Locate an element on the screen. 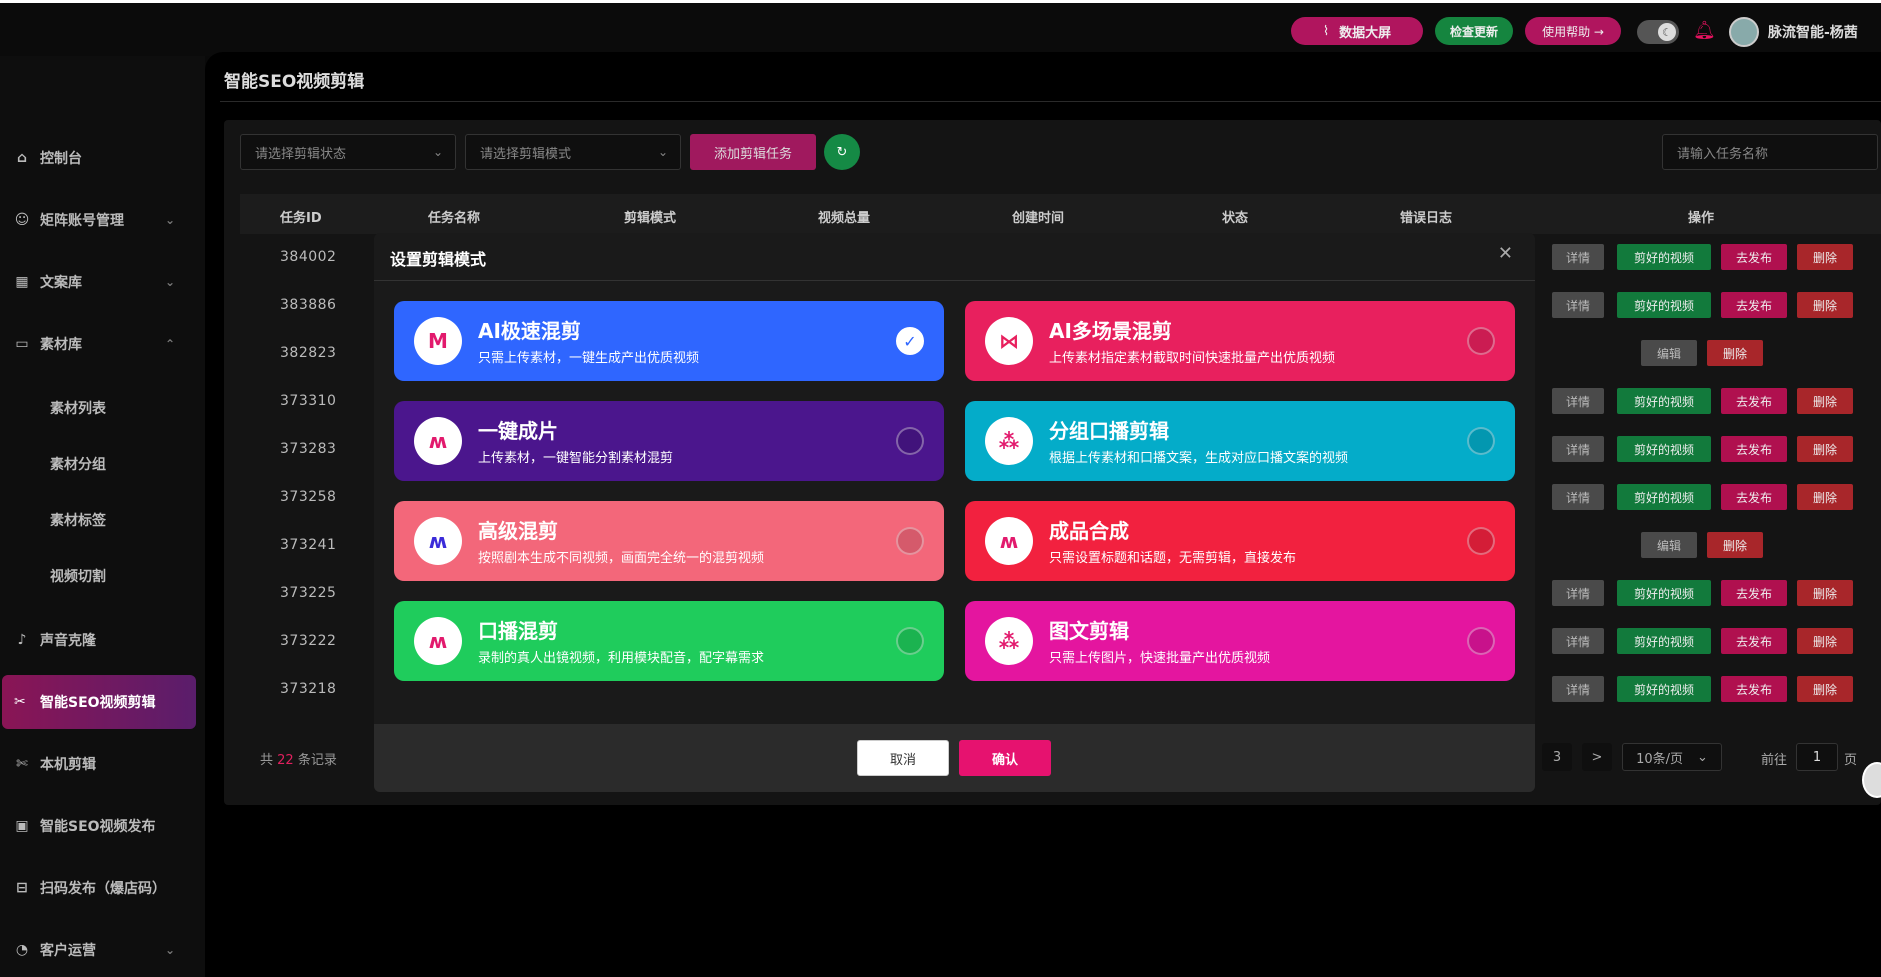 The image size is (1881, 977). sidebar-subitem-video-cut: 视频切割 is located at coordinates (78, 576).